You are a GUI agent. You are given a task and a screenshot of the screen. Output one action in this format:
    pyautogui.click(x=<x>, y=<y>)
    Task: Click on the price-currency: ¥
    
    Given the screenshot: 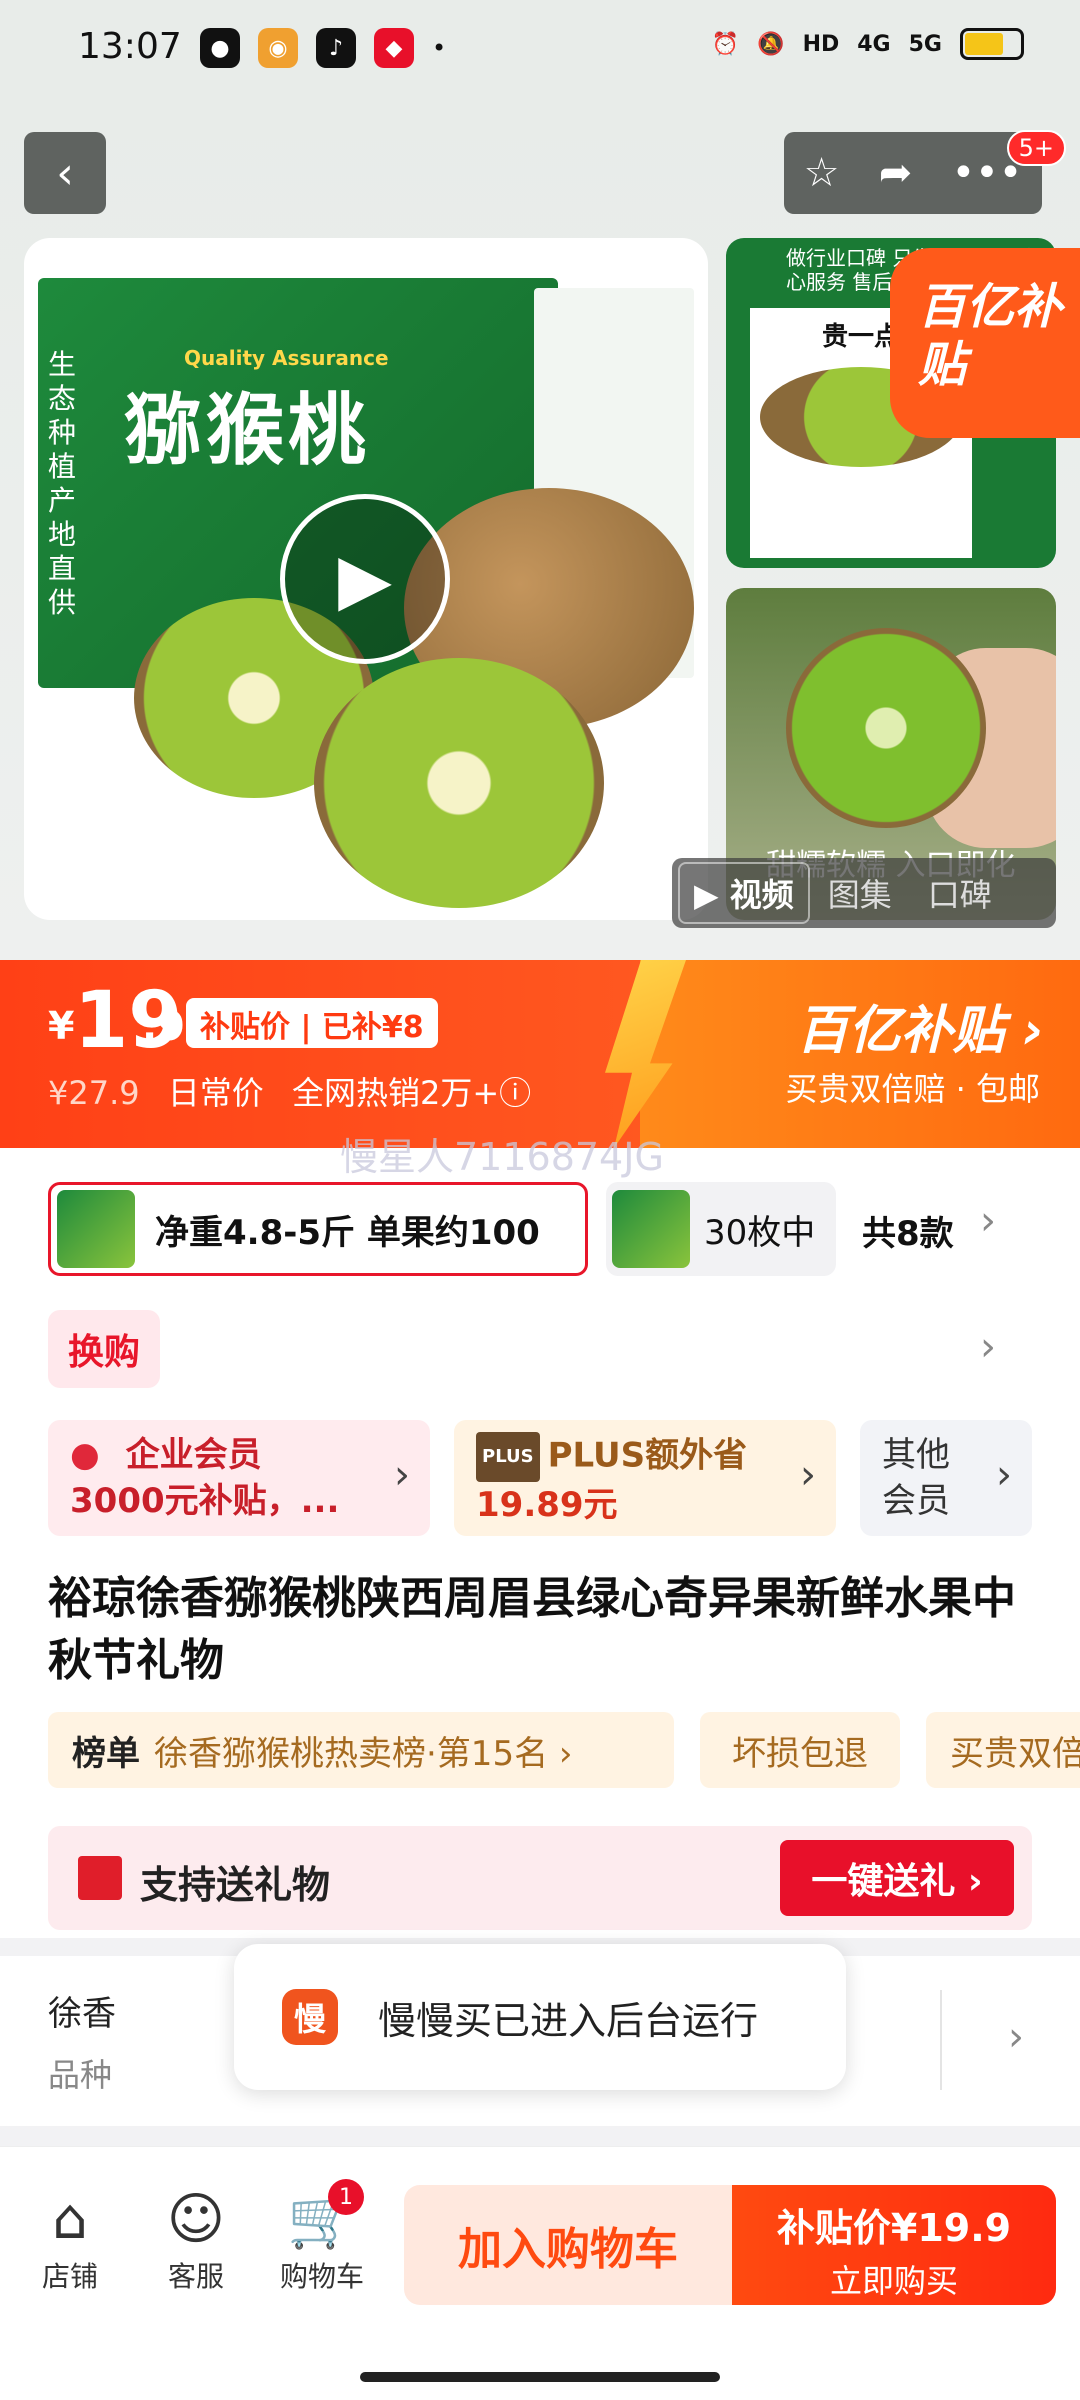 What is the action you would take?
    pyautogui.click(x=61, y=1026)
    